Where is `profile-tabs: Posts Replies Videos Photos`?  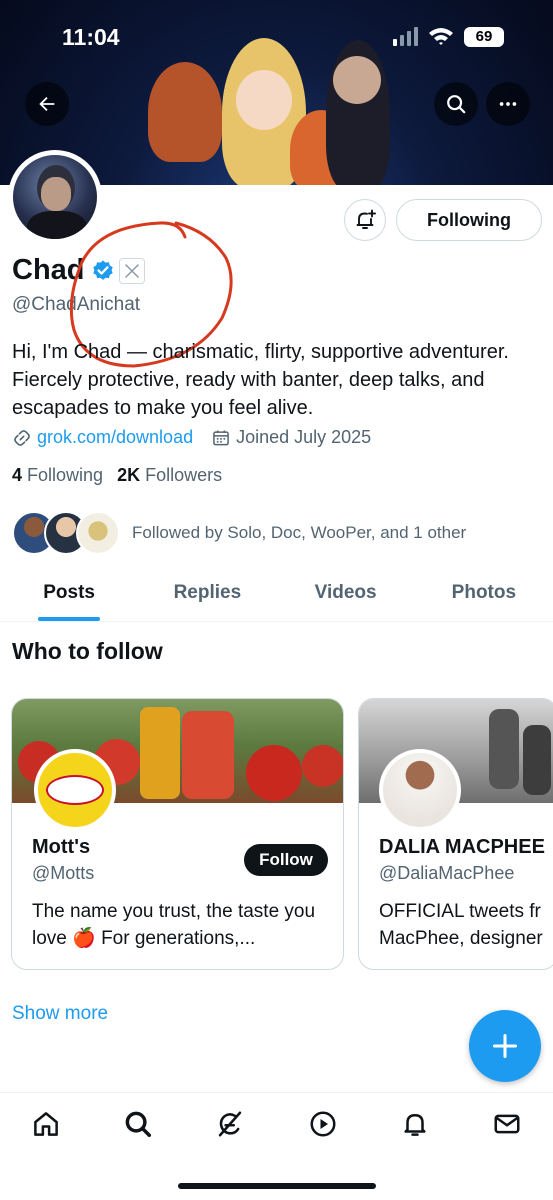 profile-tabs: Posts Replies Videos Photos is located at coordinates (276, 594).